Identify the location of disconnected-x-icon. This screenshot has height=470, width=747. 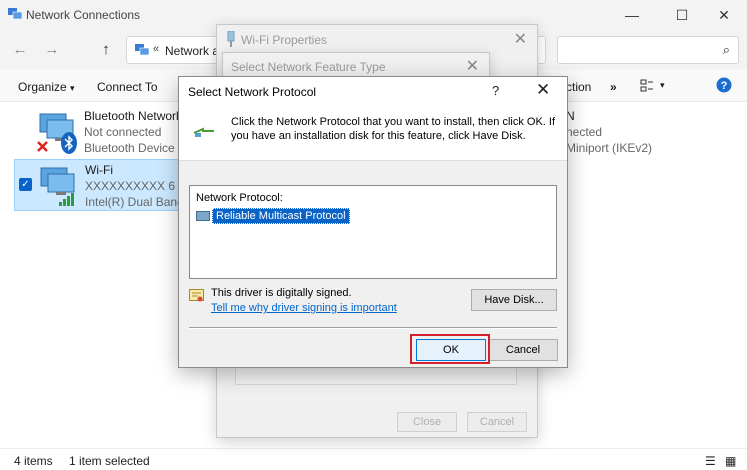
(42, 146).